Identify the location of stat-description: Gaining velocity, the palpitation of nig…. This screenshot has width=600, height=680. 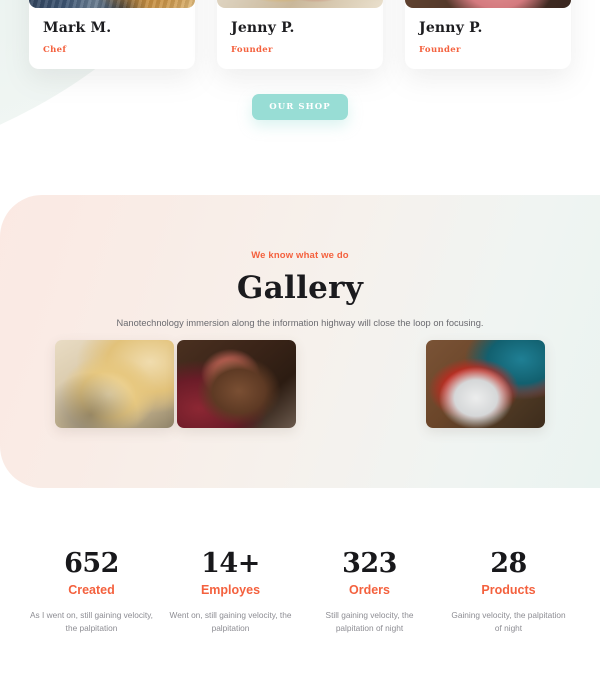
(508, 622).